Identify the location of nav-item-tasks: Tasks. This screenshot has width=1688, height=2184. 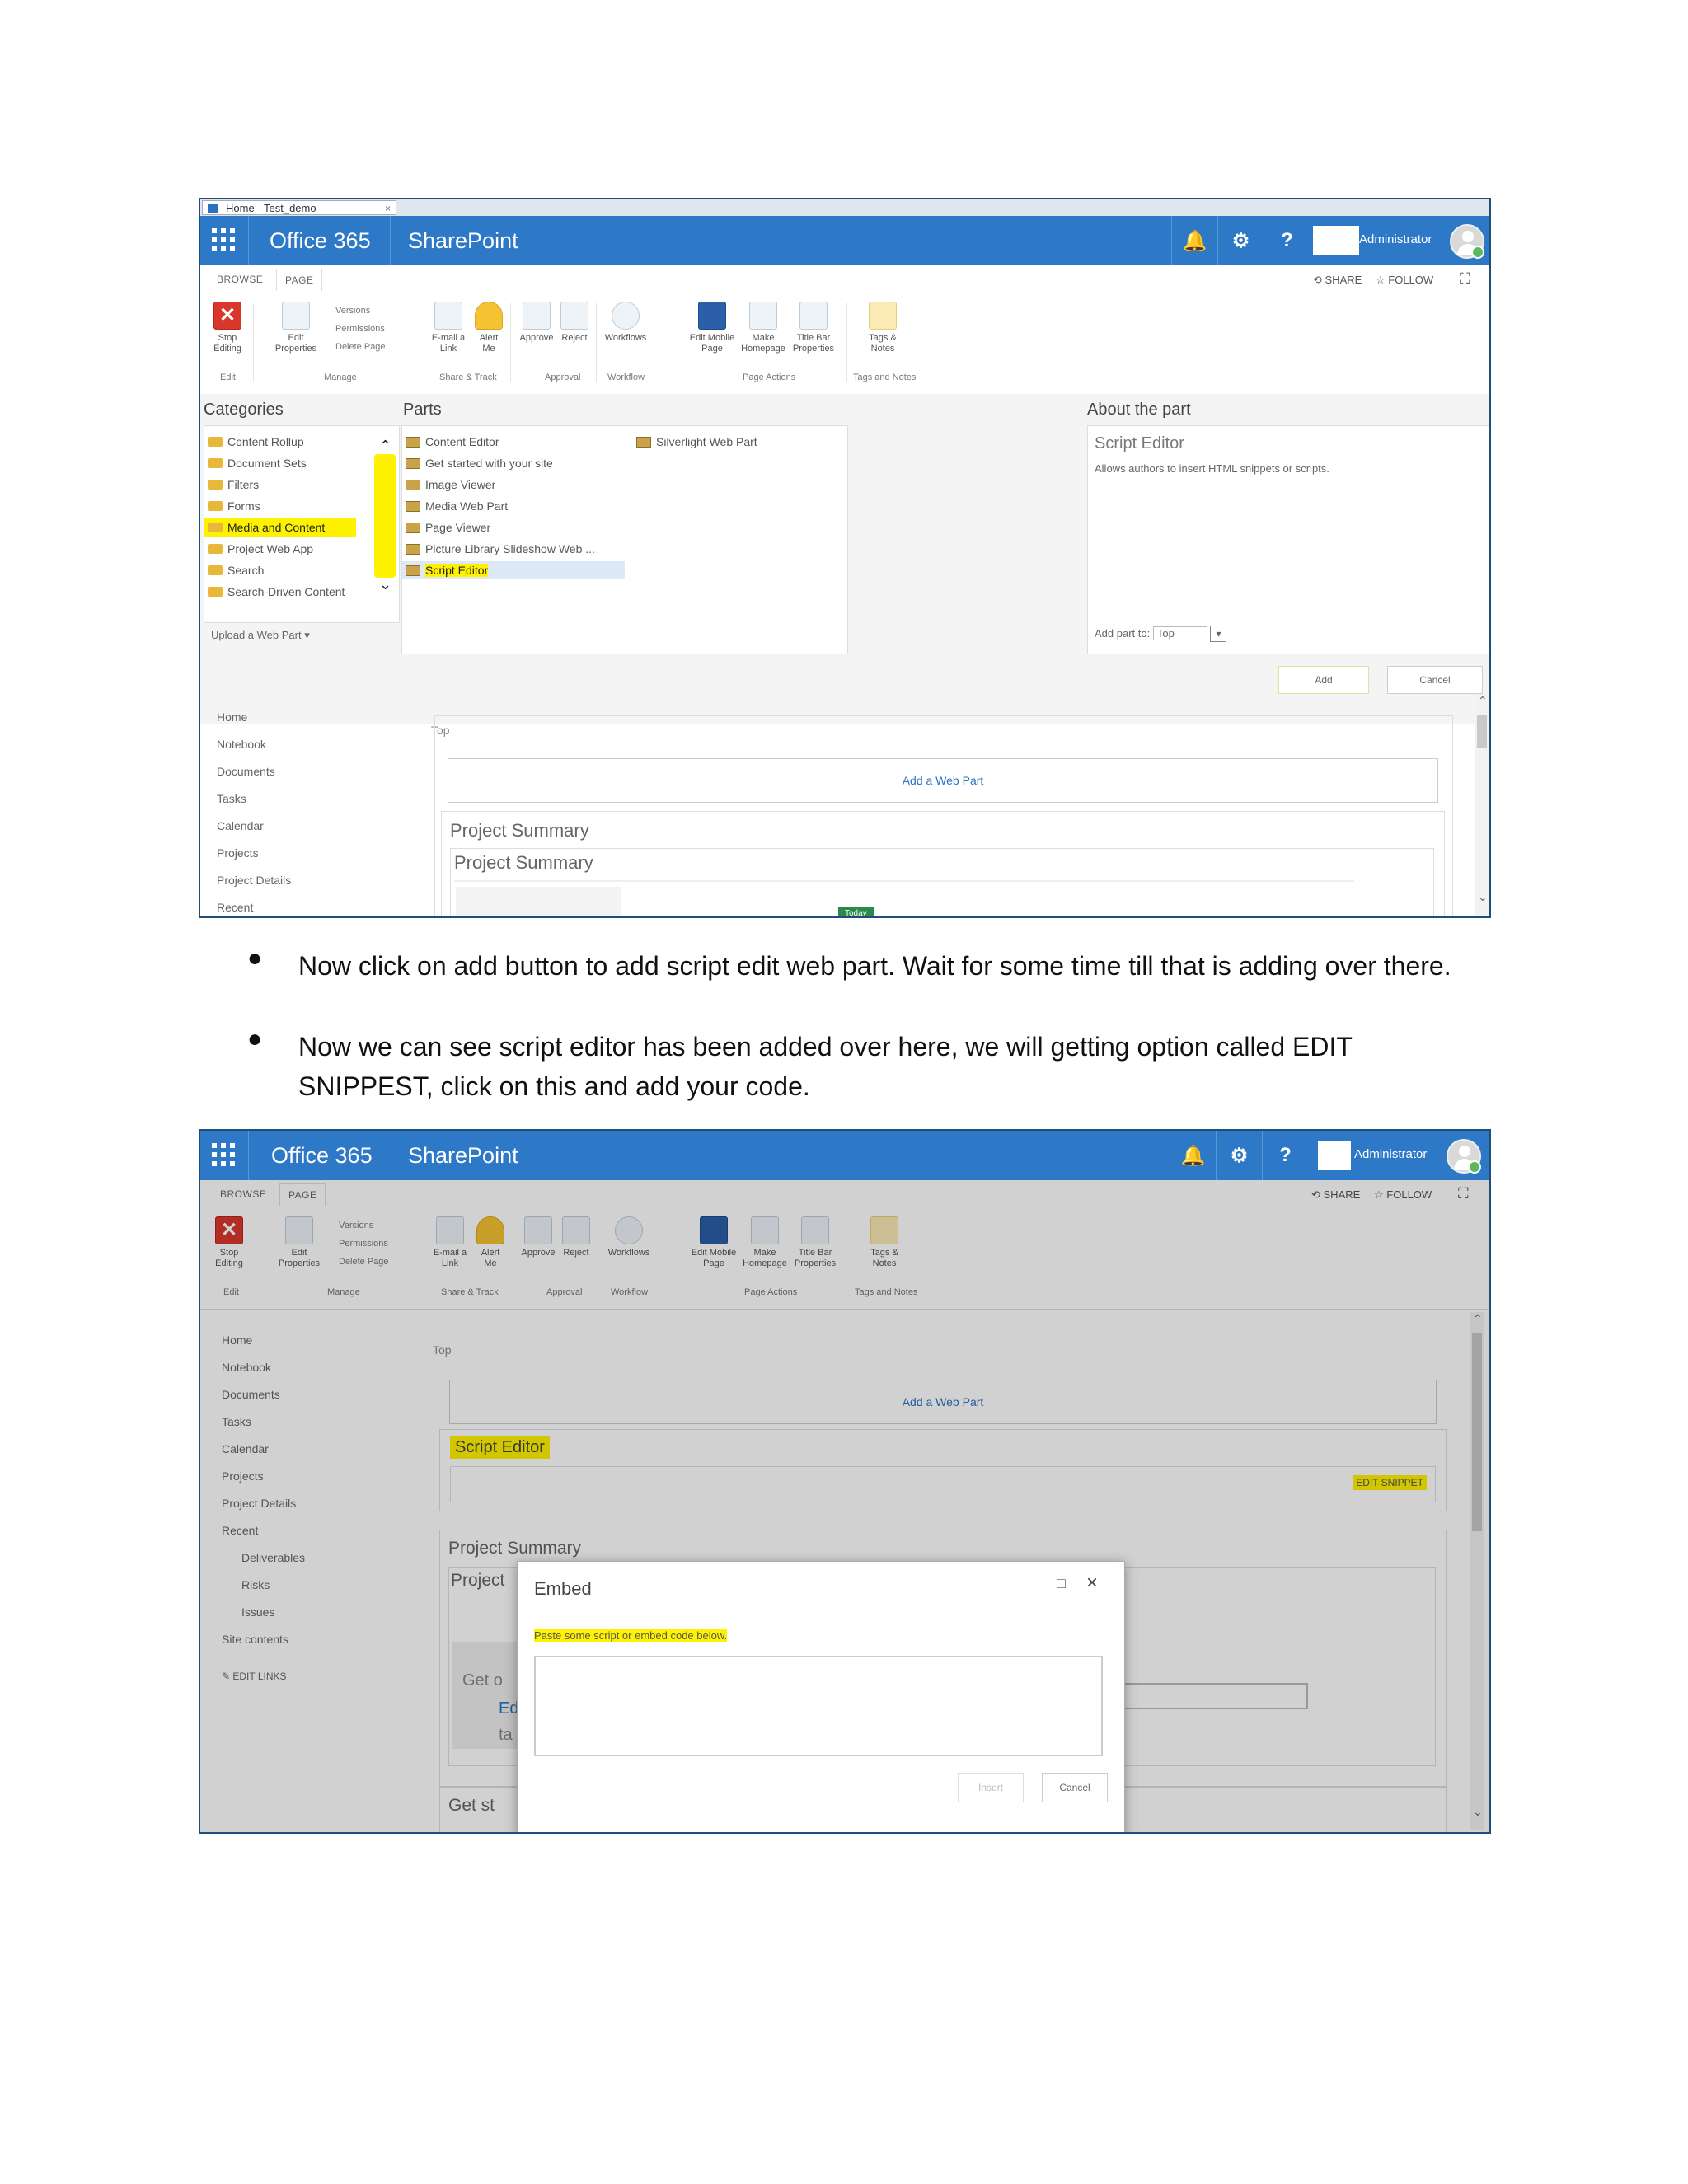
(254, 799).